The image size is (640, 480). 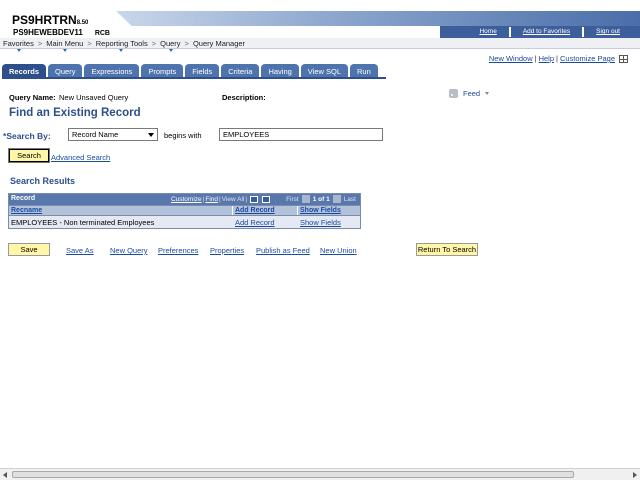 What do you see at coordinates (305, 199) in the screenshot?
I see `previous-row-icon` at bounding box center [305, 199].